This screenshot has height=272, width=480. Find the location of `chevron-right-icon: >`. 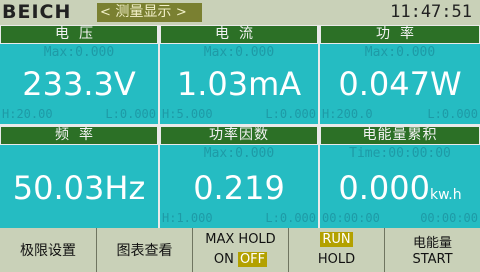

chevron-right-icon: > is located at coordinates (181, 12).